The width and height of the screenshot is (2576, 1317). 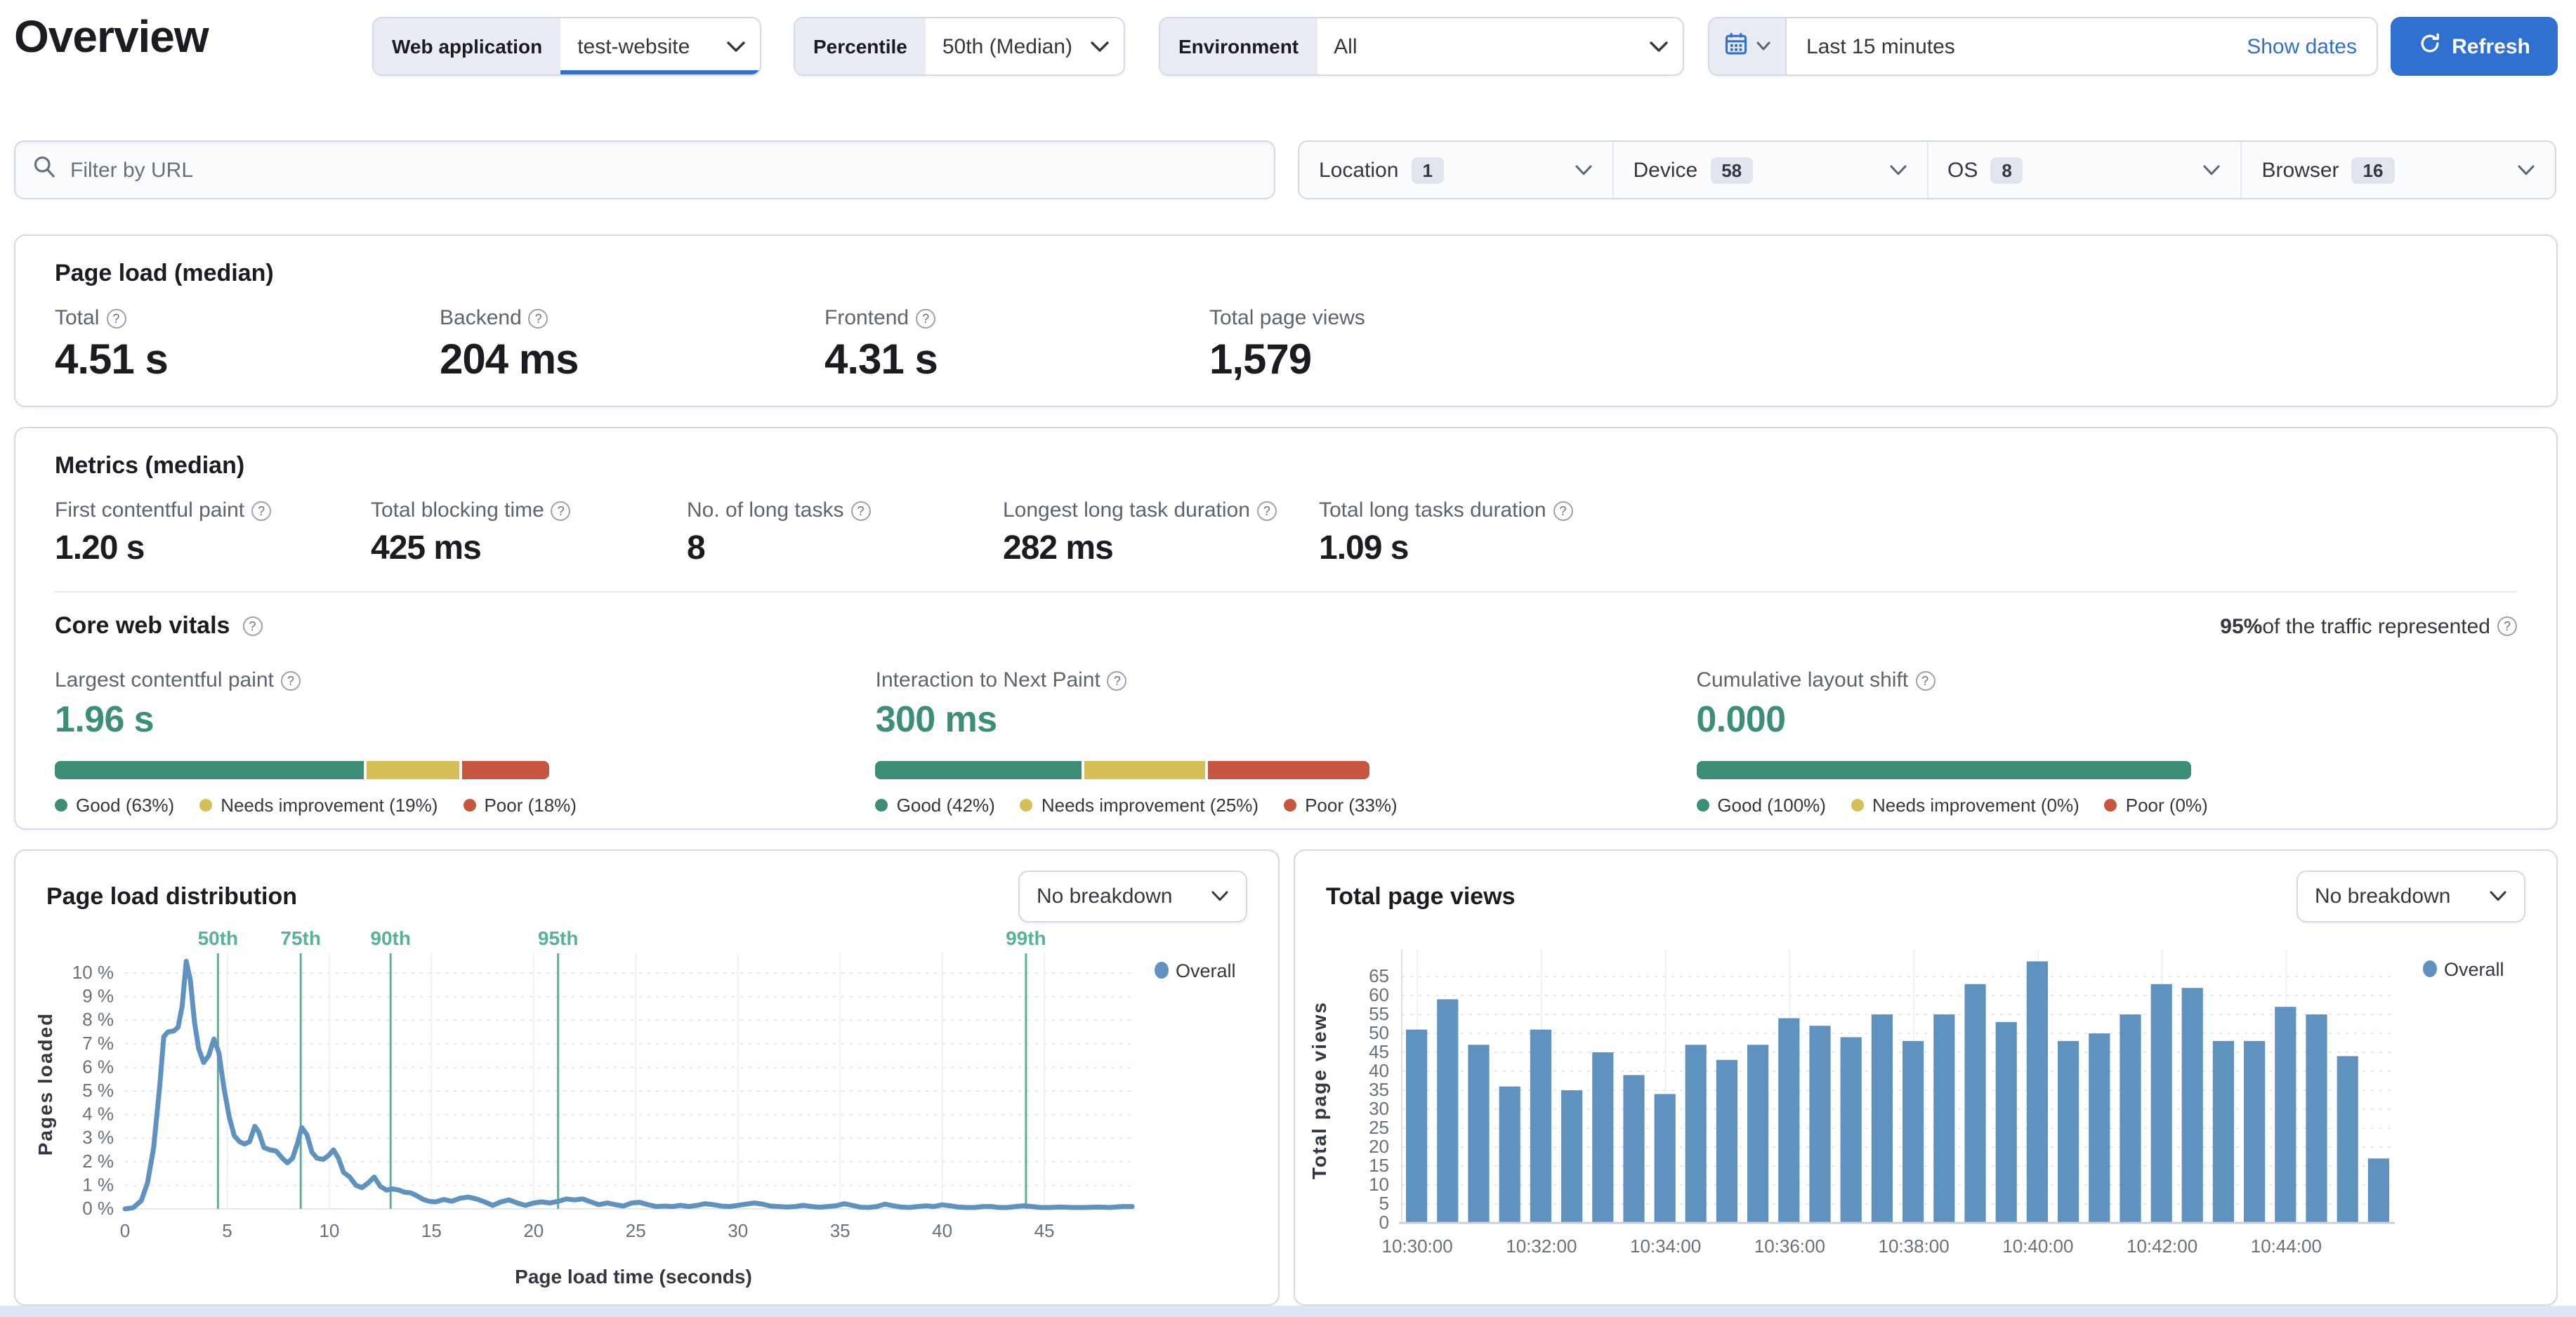 I want to click on date-picker-calendar-segment, so click(x=1748, y=46).